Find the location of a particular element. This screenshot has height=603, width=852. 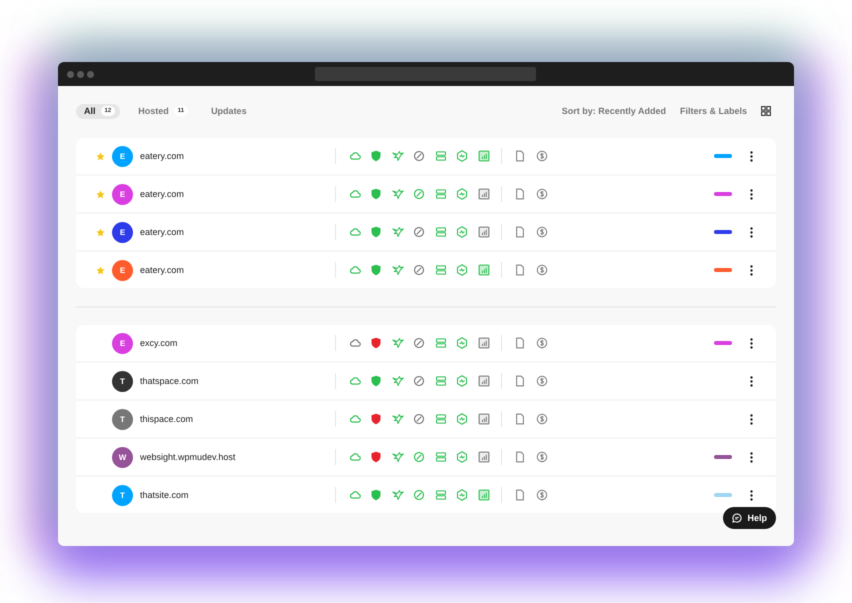

site-name: websight.wpmudev.host is located at coordinates (237, 457).